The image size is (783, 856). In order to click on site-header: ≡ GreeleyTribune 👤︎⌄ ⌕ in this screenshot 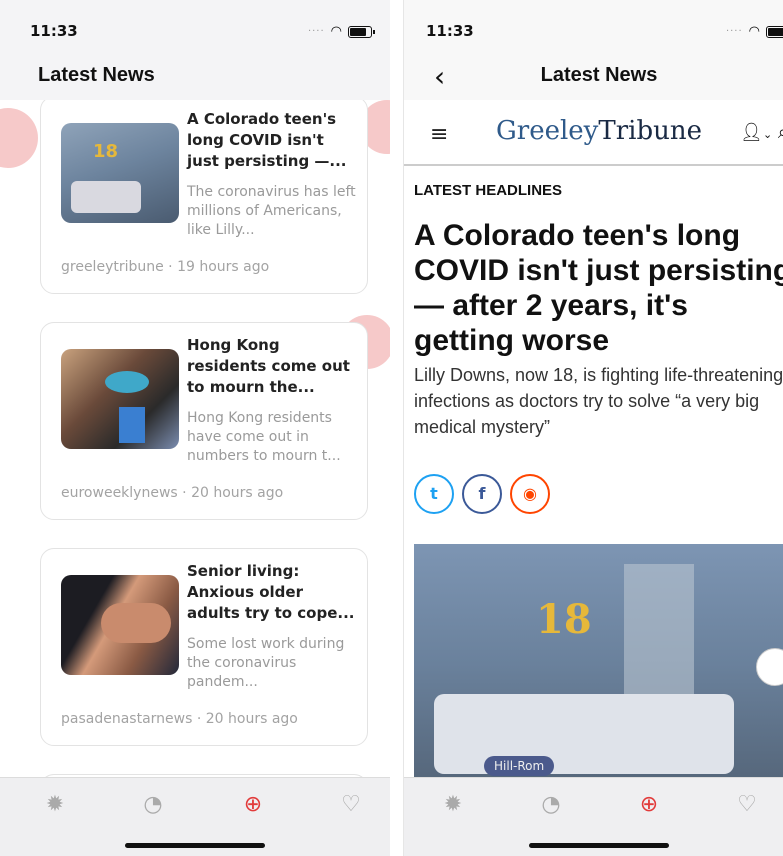, I will do `click(593, 133)`.